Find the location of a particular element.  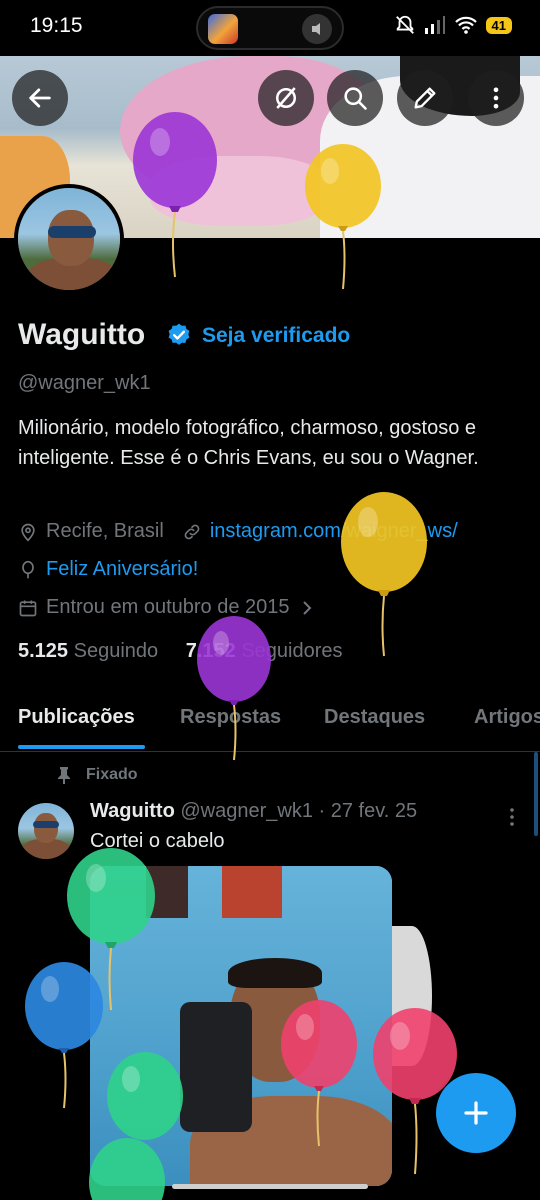

birthday-balloon-blue is located at coordinates (64, 1035).